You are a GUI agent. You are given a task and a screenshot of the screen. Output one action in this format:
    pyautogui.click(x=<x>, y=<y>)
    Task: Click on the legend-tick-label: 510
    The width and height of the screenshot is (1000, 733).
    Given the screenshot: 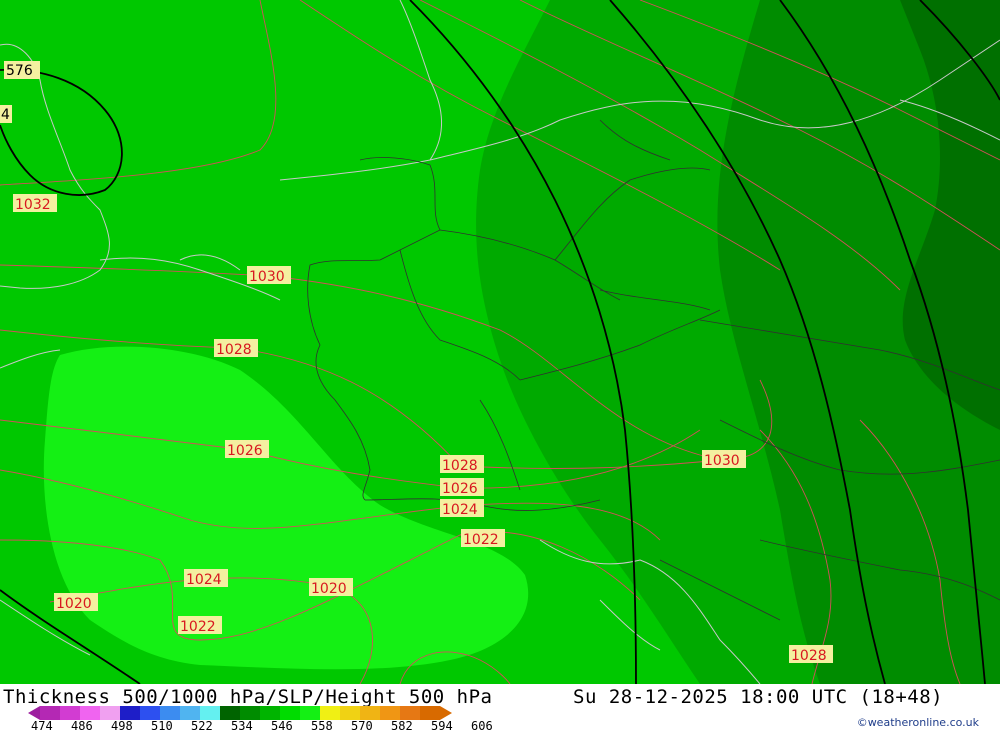 What is the action you would take?
    pyautogui.click(x=162, y=726)
    